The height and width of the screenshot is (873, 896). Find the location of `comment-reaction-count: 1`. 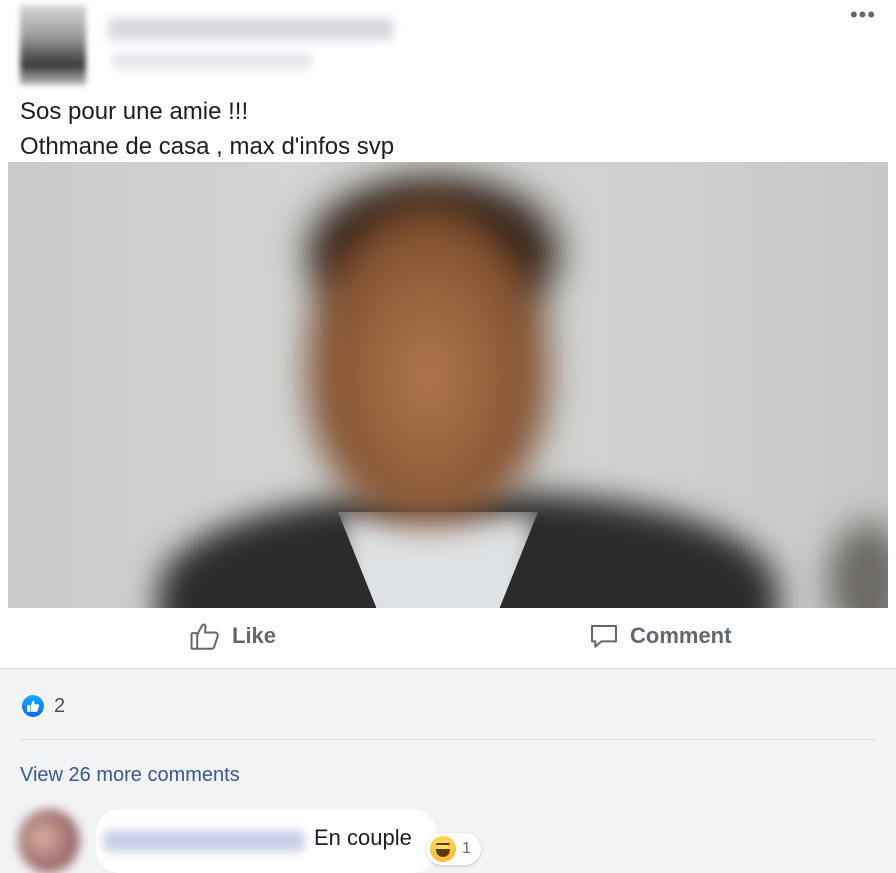

comment-reaction-count: 1 is located at coordinates (466, 848).